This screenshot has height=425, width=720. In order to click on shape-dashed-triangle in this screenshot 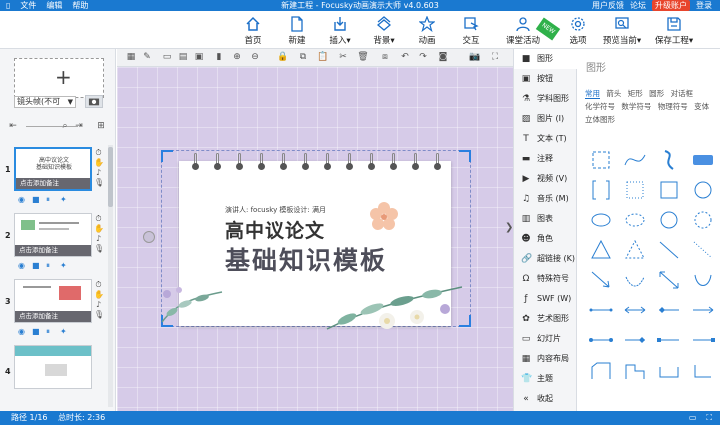, I will do `click(635, 250)`.